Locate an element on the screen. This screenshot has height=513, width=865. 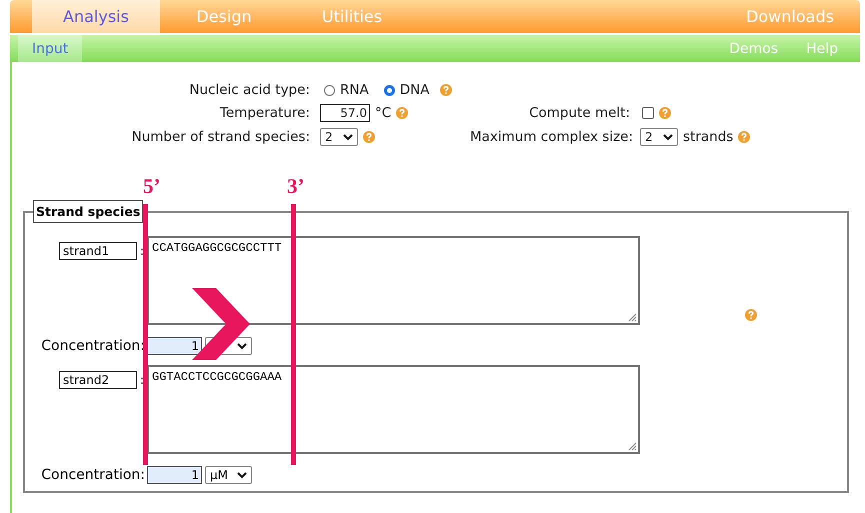
unit-label: strands is located at coordinates (708, 137).